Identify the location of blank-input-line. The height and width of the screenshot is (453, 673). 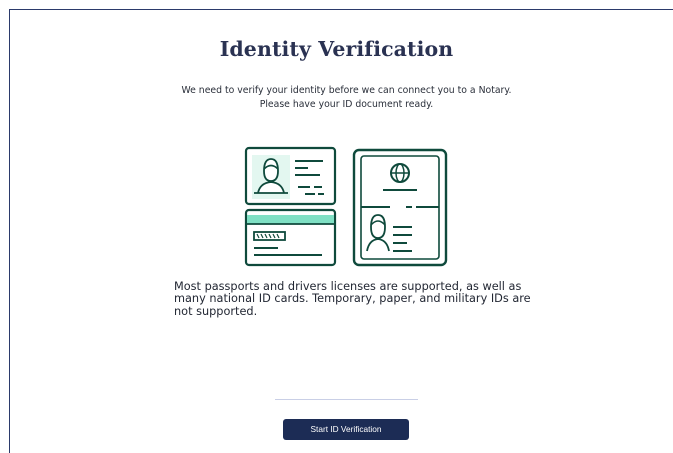
(346, 391).